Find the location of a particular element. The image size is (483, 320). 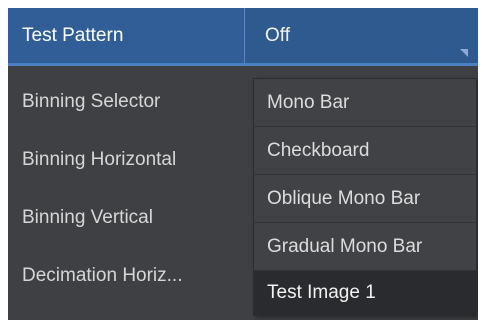

select-value: Off is located at coordinates (277, 35).